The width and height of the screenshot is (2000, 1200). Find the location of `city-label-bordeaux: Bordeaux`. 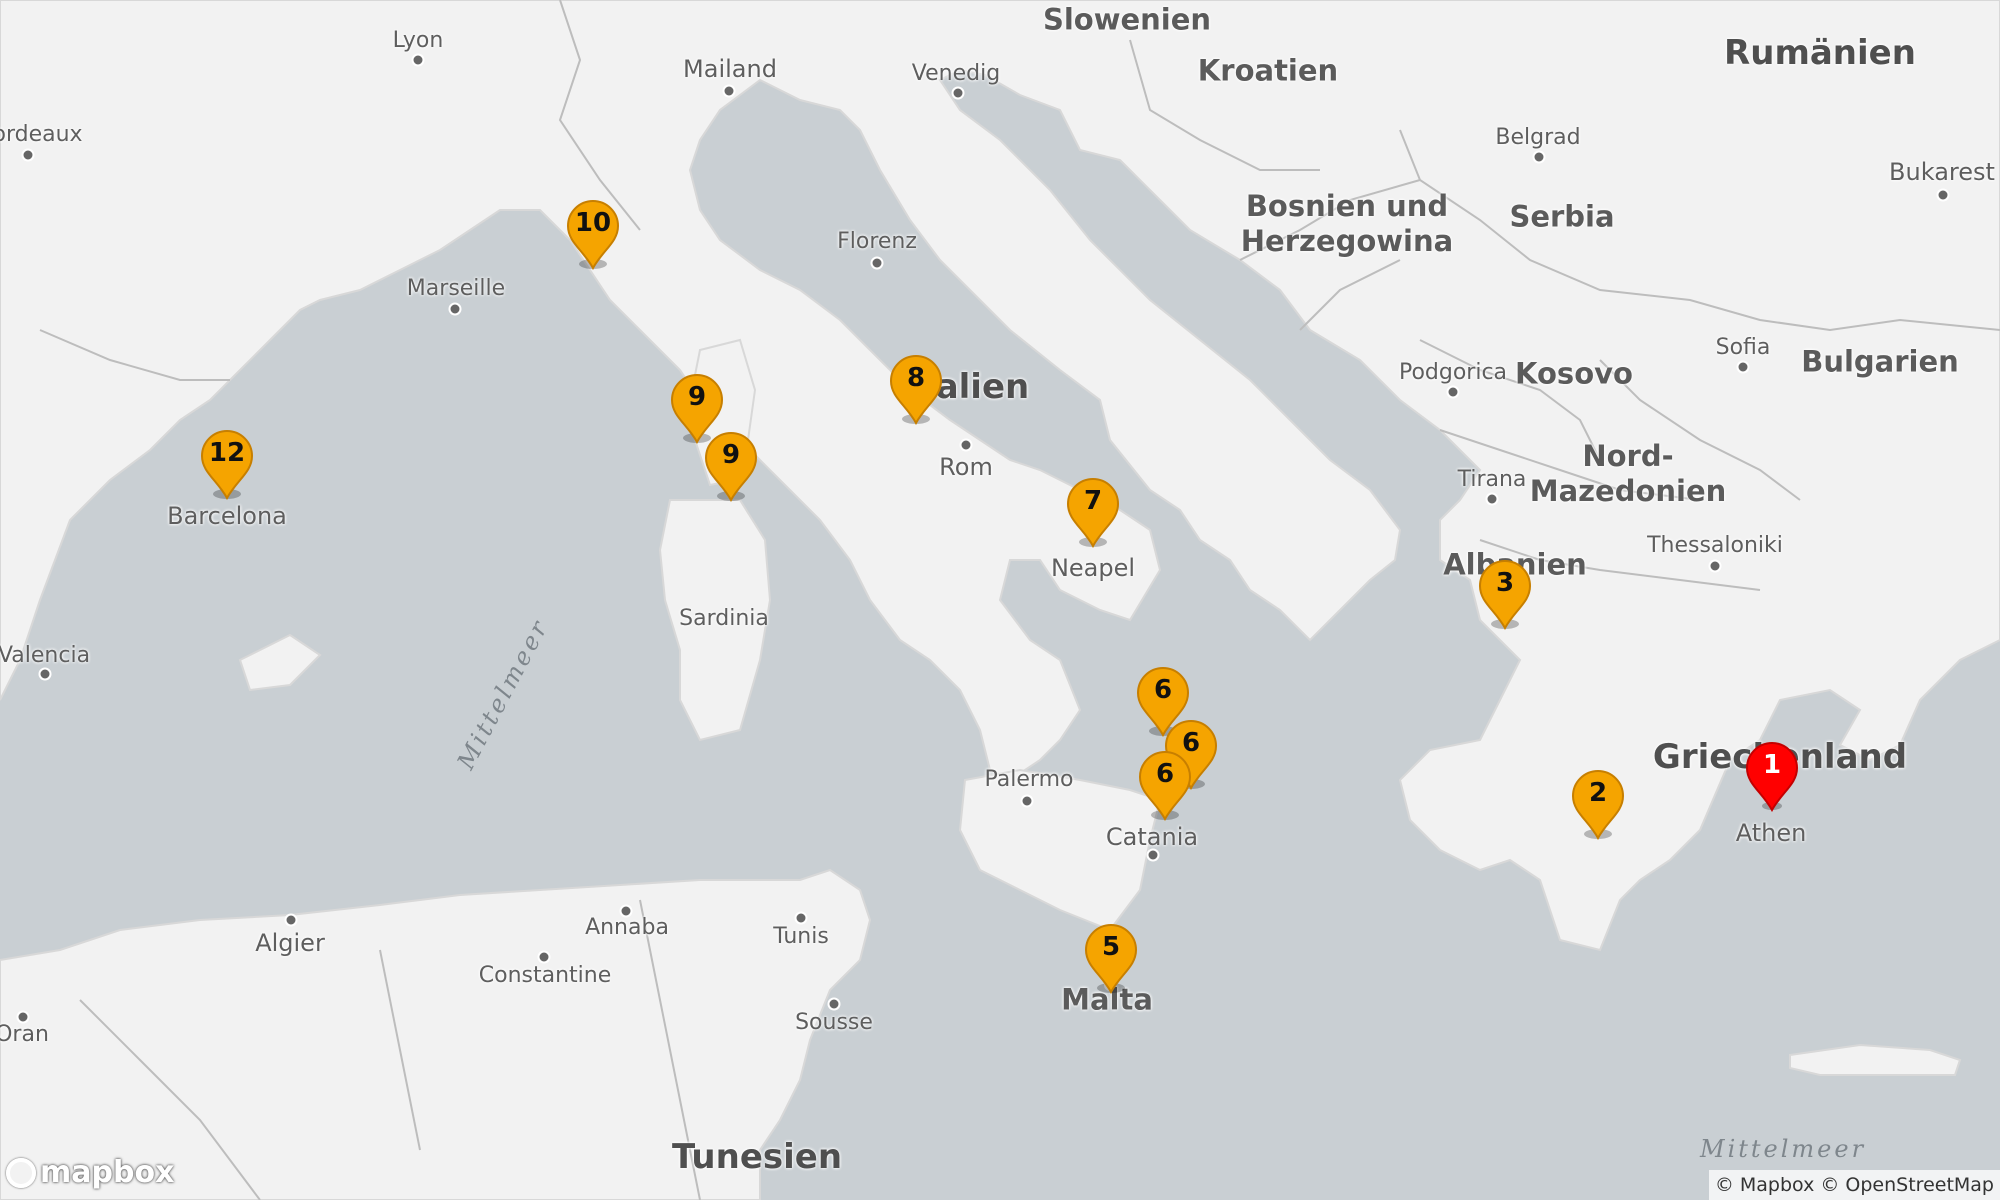

city-label-bordeaux: Bordeaux is located at coordinates (41, 134).